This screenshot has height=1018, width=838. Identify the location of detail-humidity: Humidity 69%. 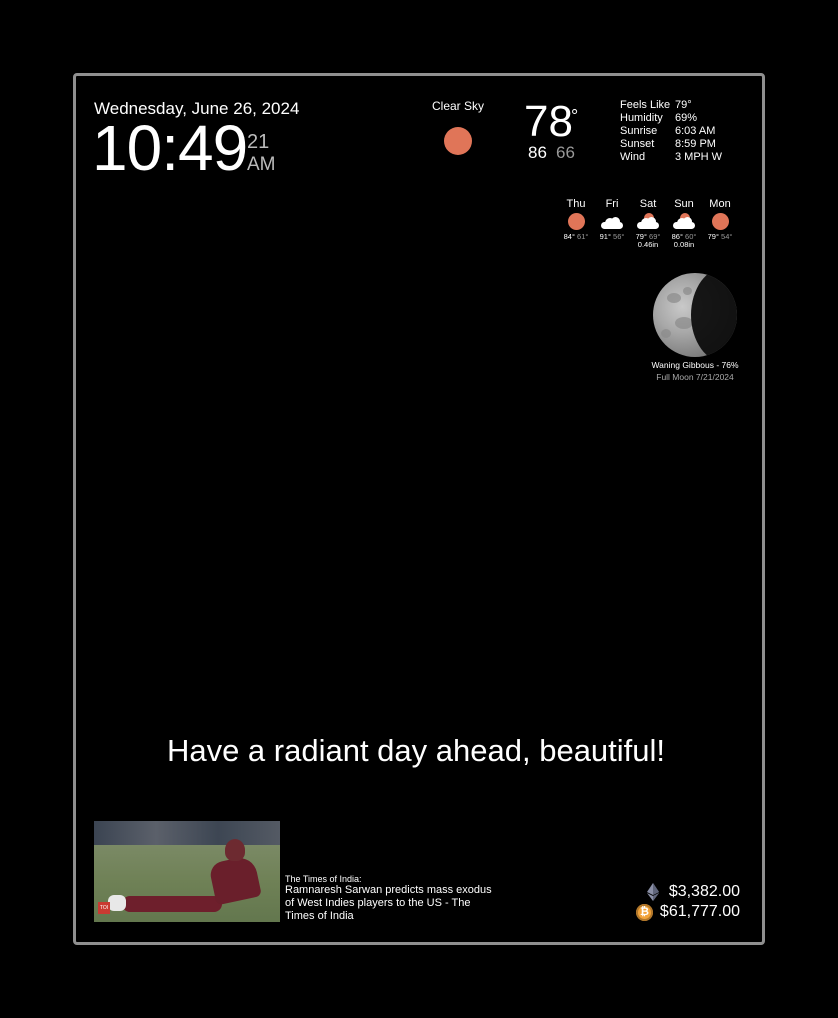
(671, 118).